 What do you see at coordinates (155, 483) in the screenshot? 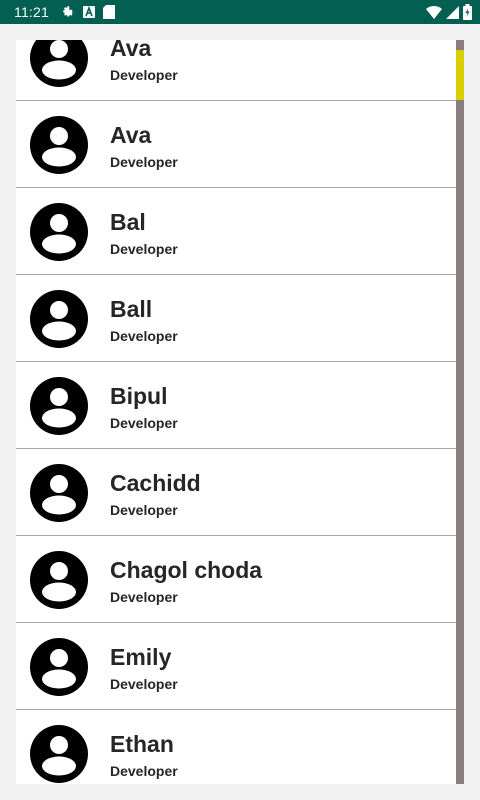
I see `contact-name: Cachidd` at bounding box center [155, 483].